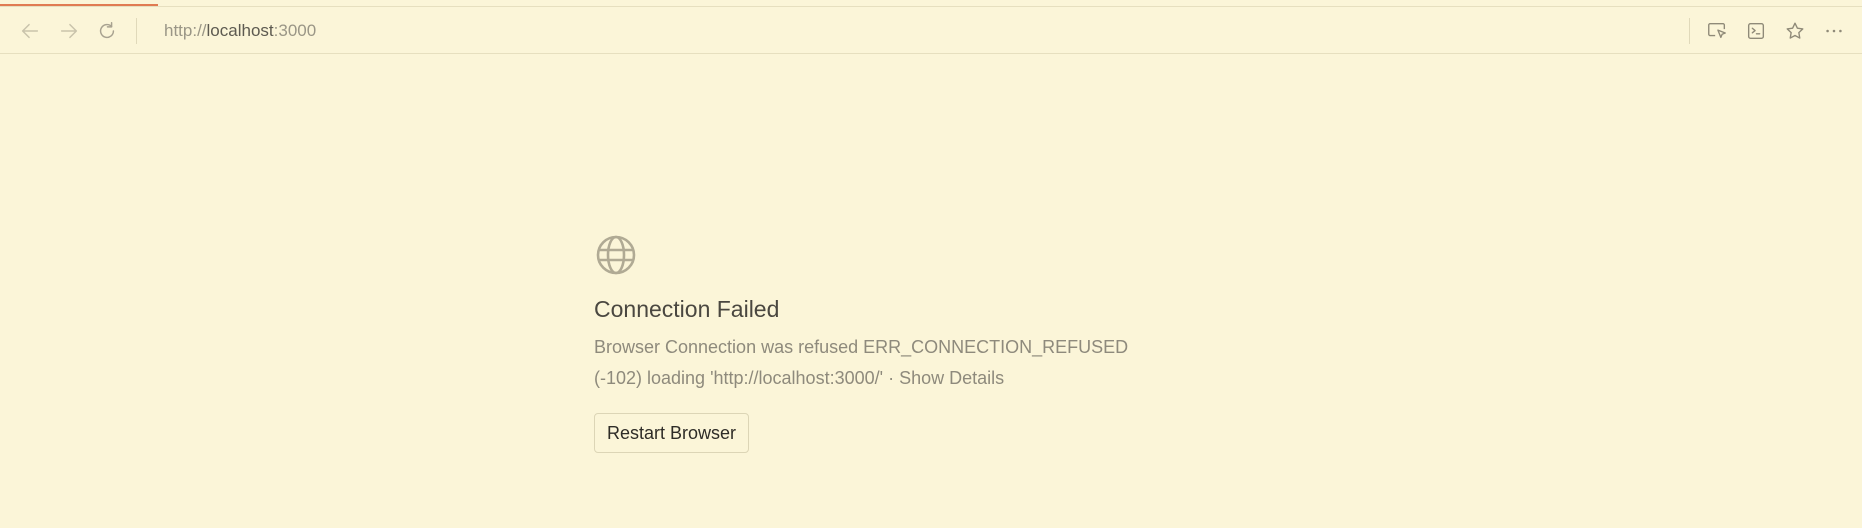 The image size is (1862, 528). I want to click on back-button, so click(30, 31).